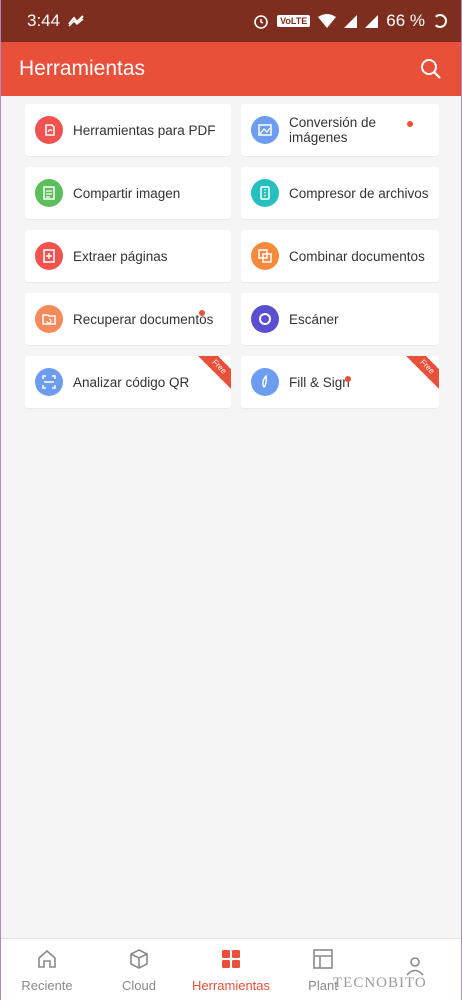 The image size is (462, 1000). I want to click on tool-card: Fill & Sign Free, so click(340, 382).